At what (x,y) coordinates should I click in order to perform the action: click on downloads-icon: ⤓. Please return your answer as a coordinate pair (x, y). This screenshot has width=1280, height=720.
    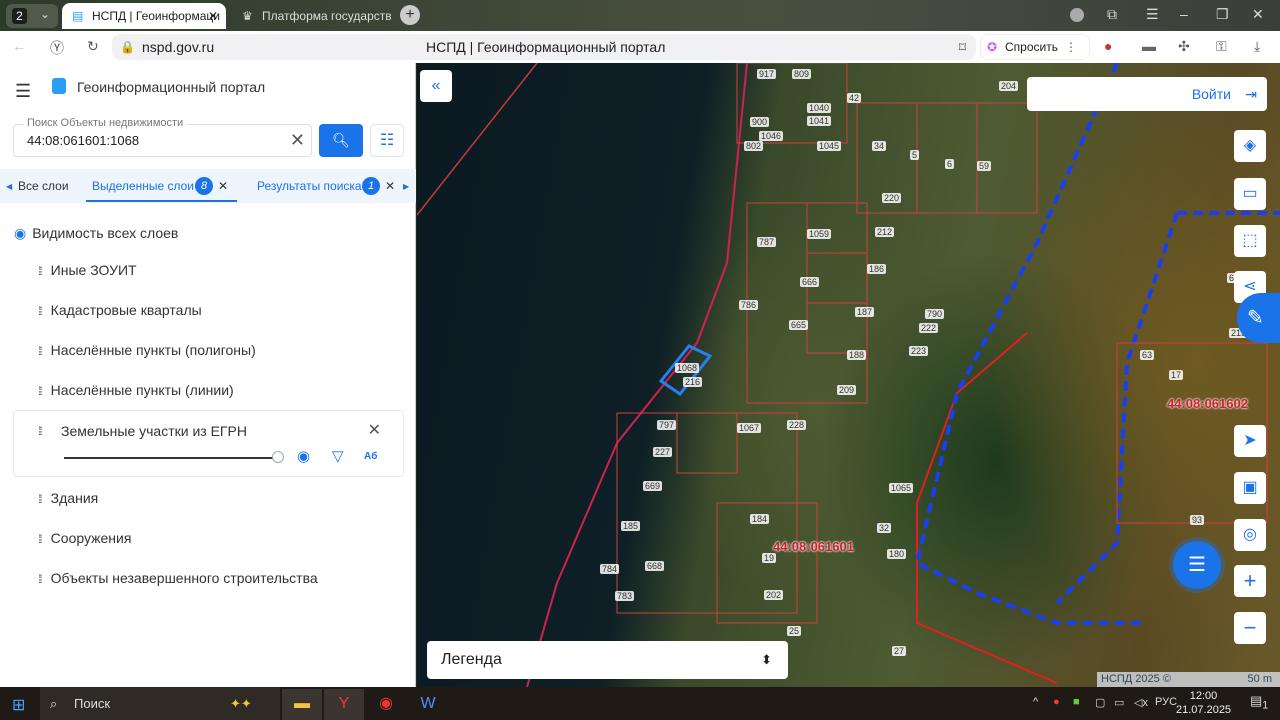
    Looking at the image, I should click on (1257, 46).